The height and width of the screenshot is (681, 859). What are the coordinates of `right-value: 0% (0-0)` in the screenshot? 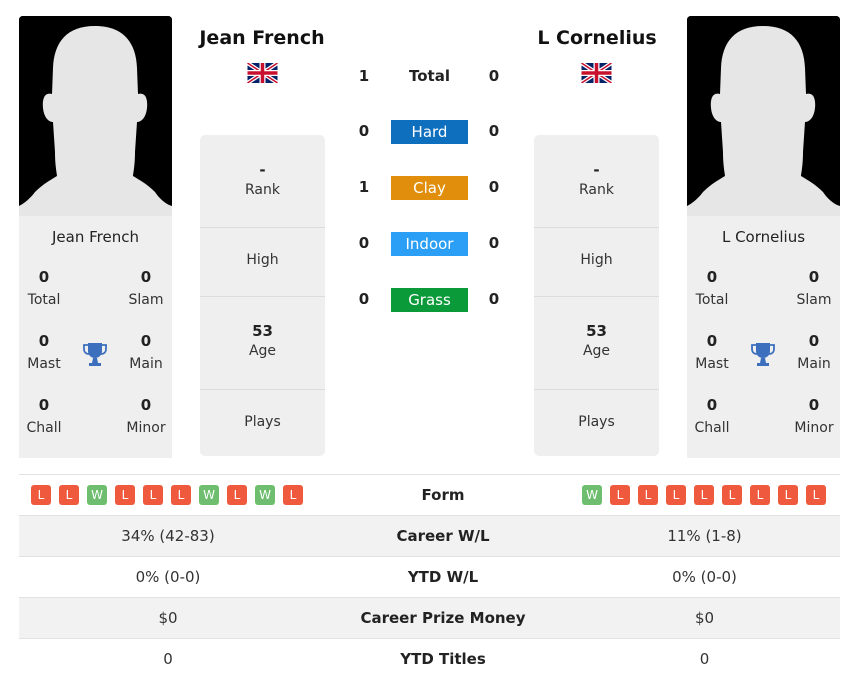 It's located at (704, 577).